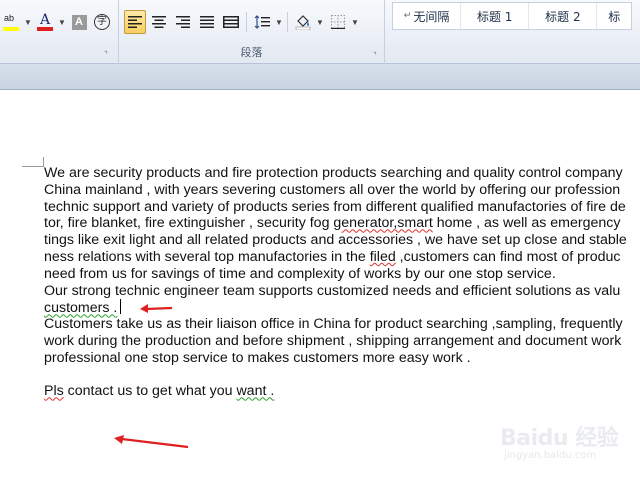 This screenshot has height=480, width=640. I want to click on align-center-icon, so click(159, 22).